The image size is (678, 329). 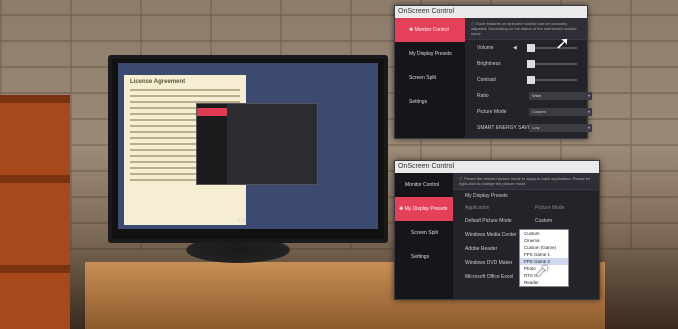 I want to click on table-header: Application Picture Mode, so click(x=515, y=208).